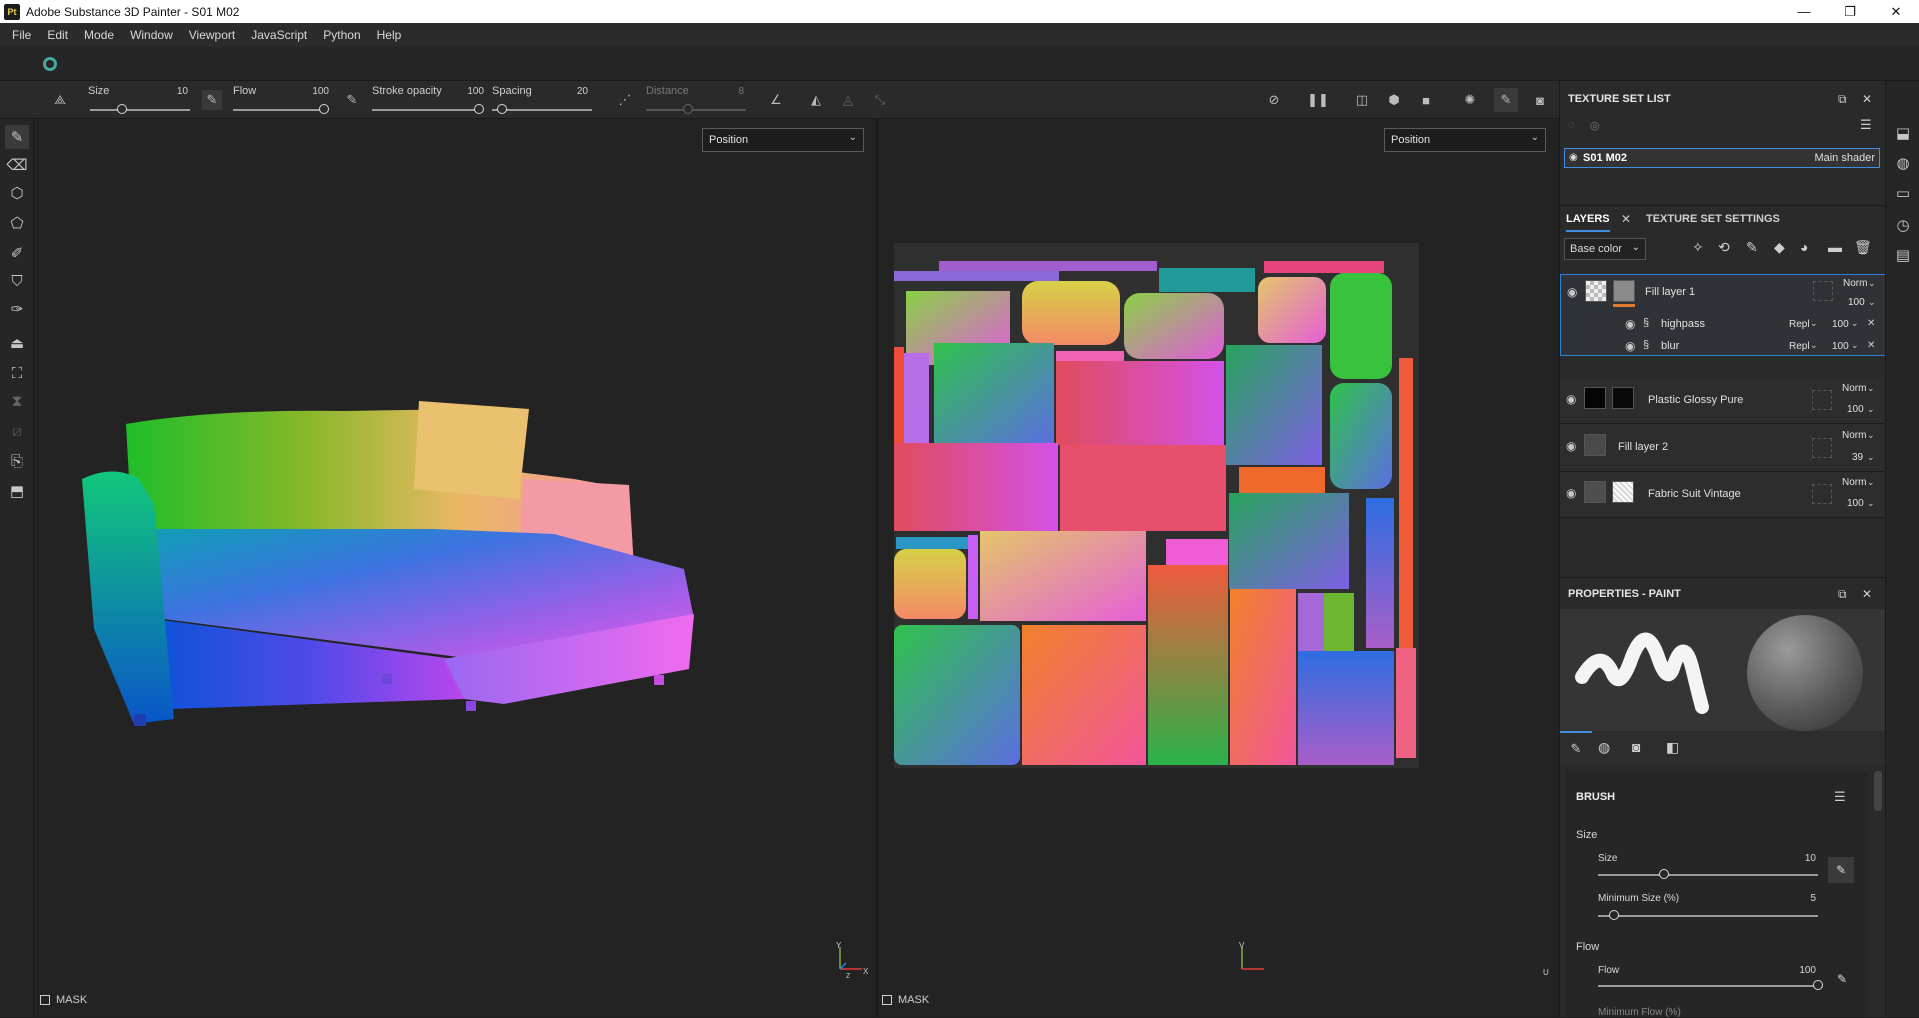  Describe the element at coordinates (776, 100) in the screenshot. I see `line-angle-icon: ∠` at that location.